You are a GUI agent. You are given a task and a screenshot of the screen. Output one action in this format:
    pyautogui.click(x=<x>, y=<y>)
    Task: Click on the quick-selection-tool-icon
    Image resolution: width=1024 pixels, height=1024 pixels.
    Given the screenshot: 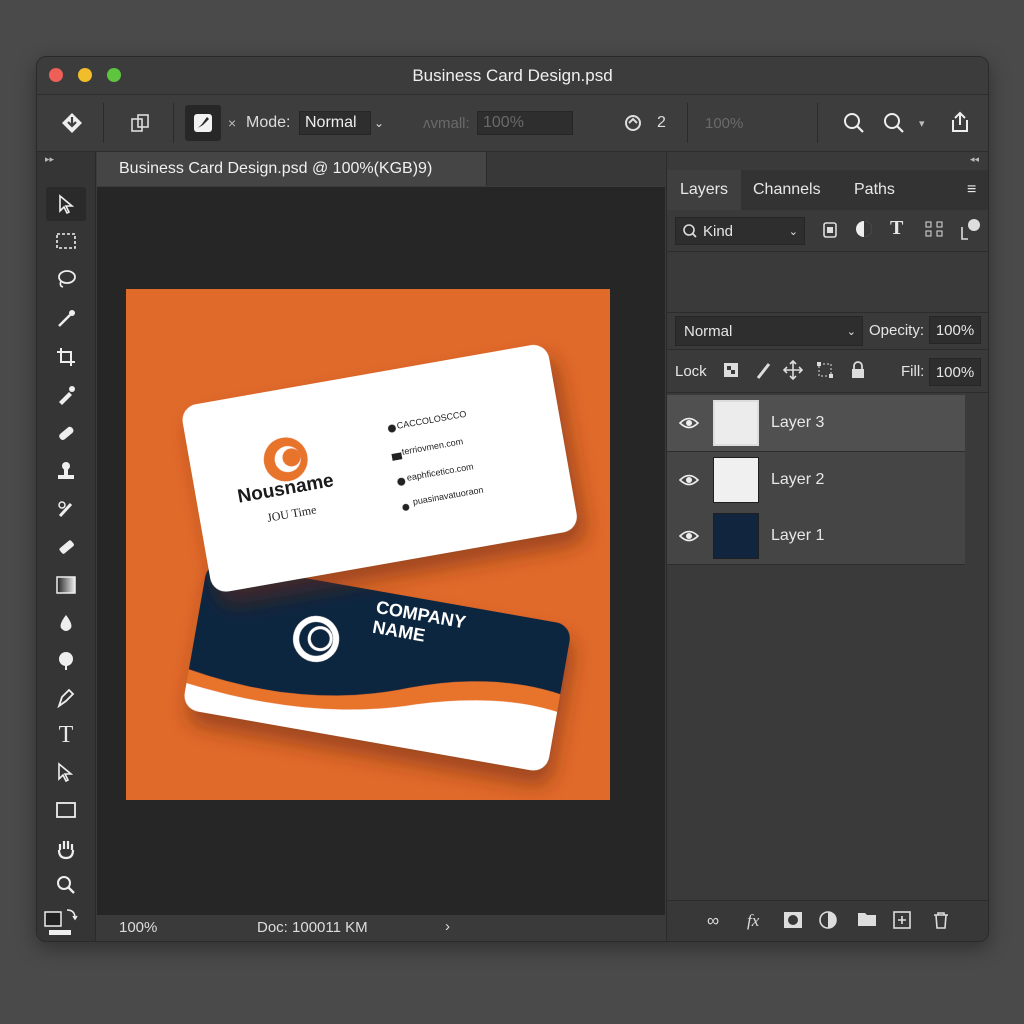 What is the action you would take?
    pyautogui.click(x=66, y=318)
    